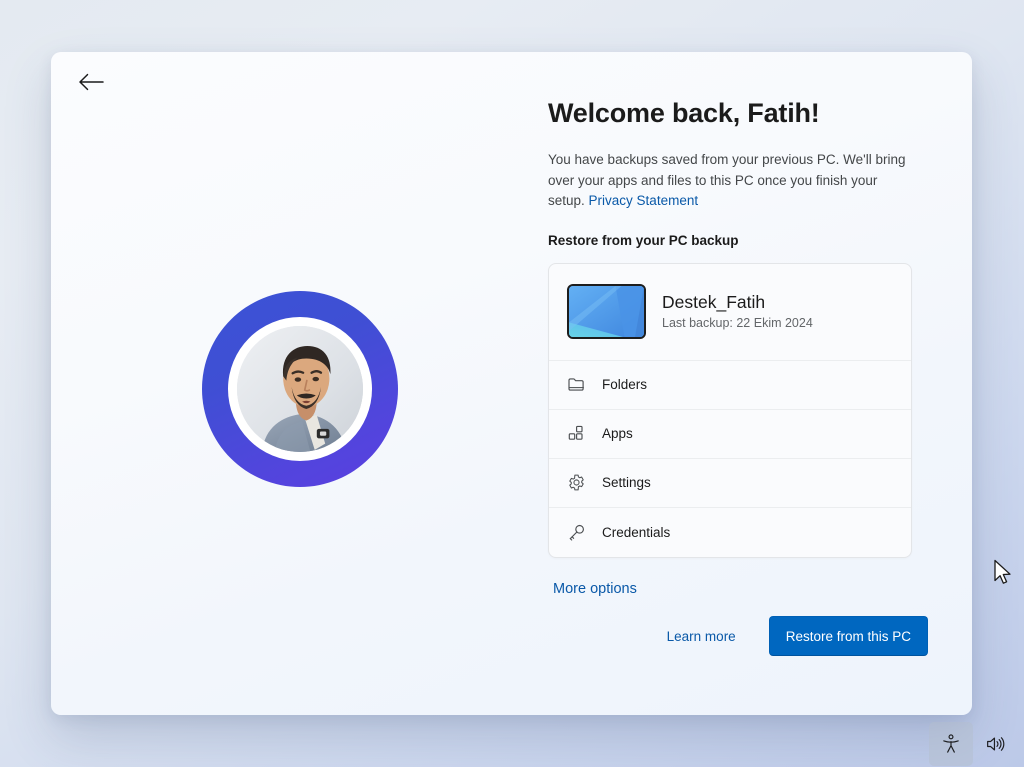  What do you see at coordinates (737, 323) in the screenshot?
I see `backup-last-date: Last backup: 22 Ekim 2024` at bounding box center [737, 323].